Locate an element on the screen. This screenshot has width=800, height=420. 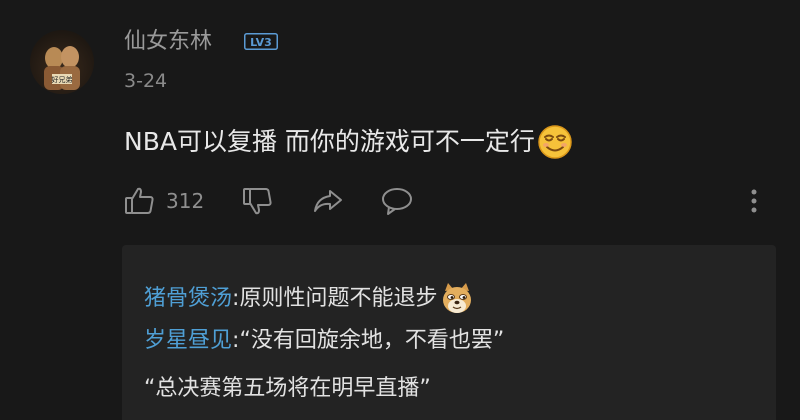
comment-content: NBA可以复播 而你的游戏可不一定行 is located at coordinates (348, 142).